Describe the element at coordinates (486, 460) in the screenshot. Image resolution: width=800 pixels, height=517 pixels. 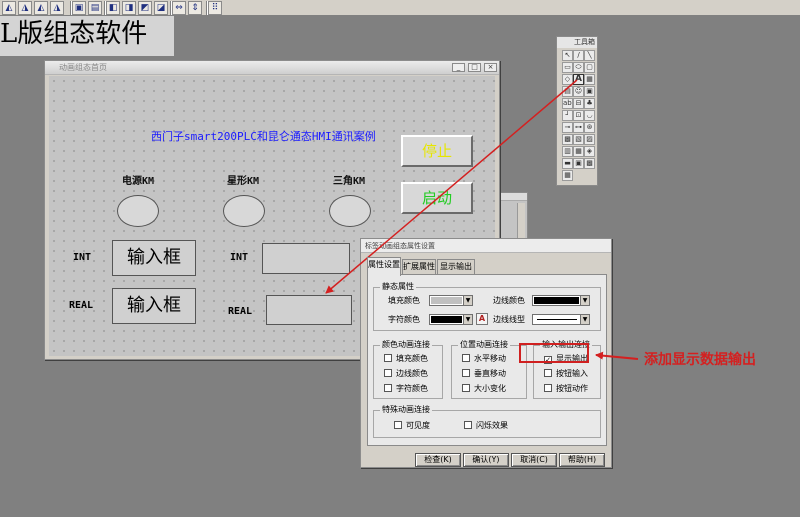
I see `confirm-button: 确认(Y)` at that location.